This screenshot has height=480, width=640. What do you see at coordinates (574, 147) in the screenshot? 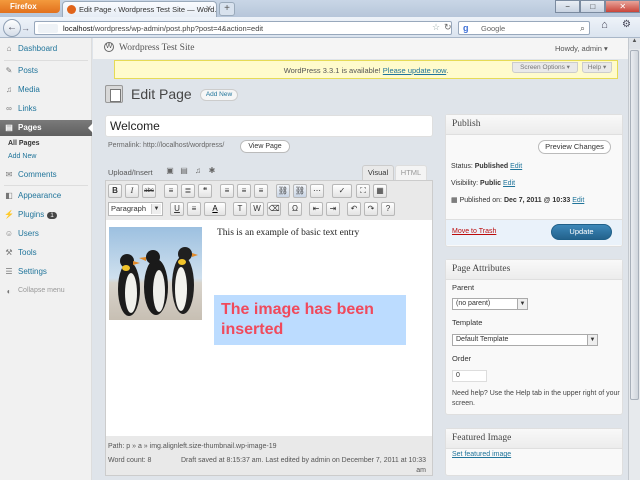
I see `preview-changes-button: Preview Changes` at bounding box center [574, 147].